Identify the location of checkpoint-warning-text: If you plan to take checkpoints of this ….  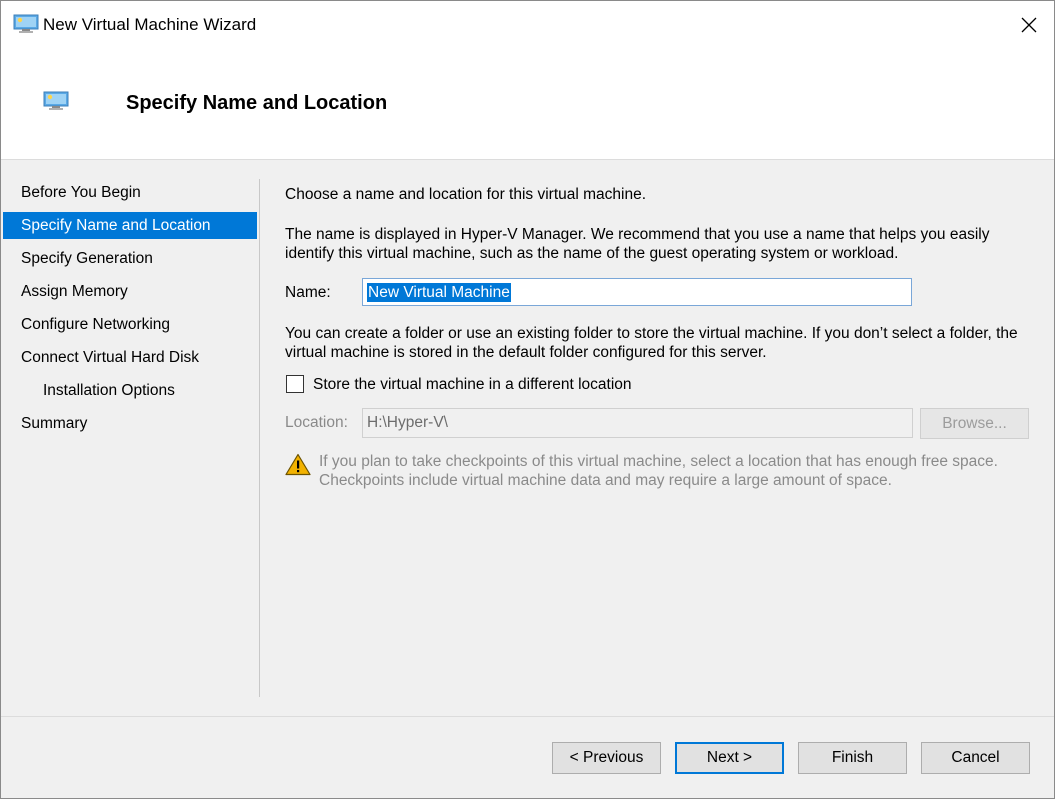
(658, 471).